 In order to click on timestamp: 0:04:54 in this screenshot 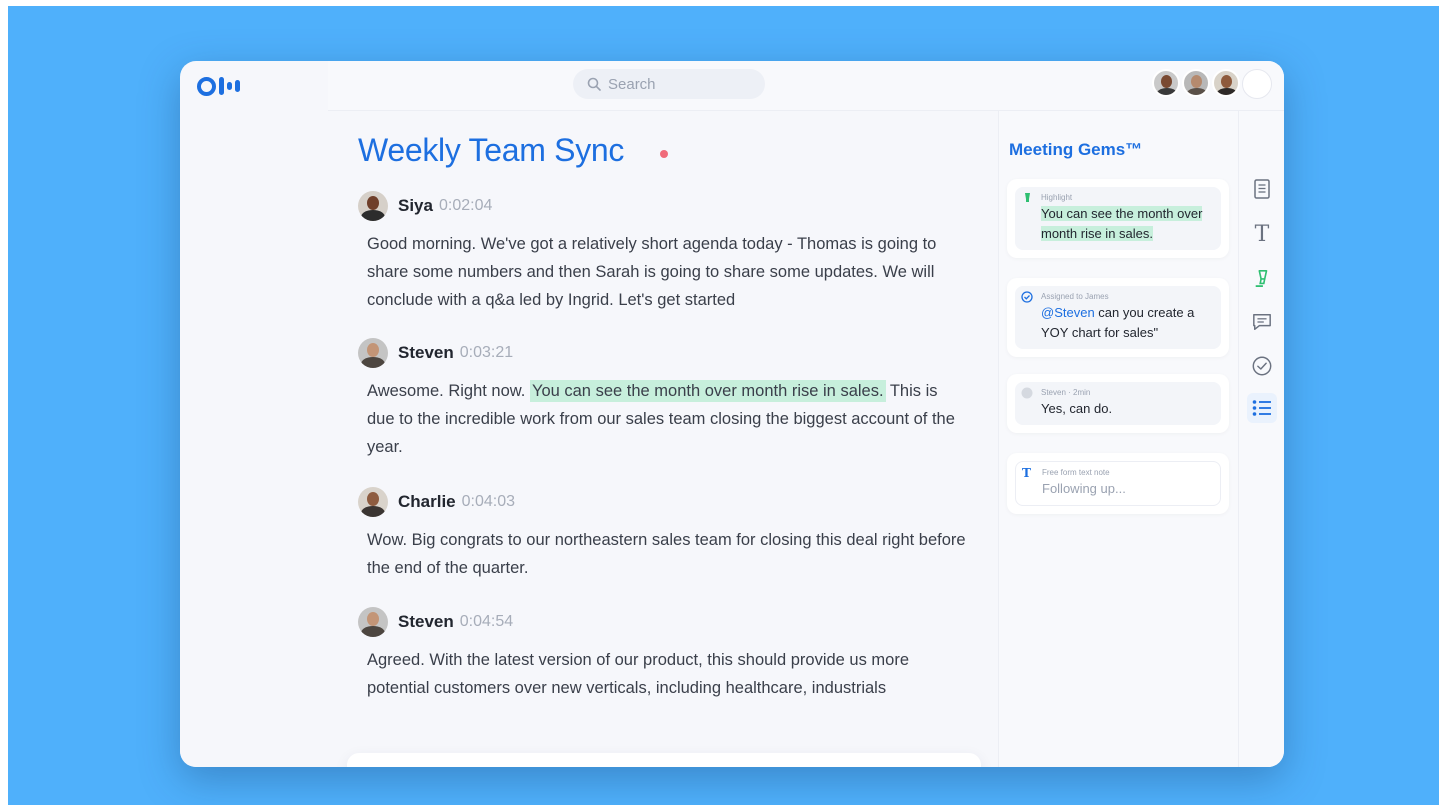, I will do `click(486, 622)`.